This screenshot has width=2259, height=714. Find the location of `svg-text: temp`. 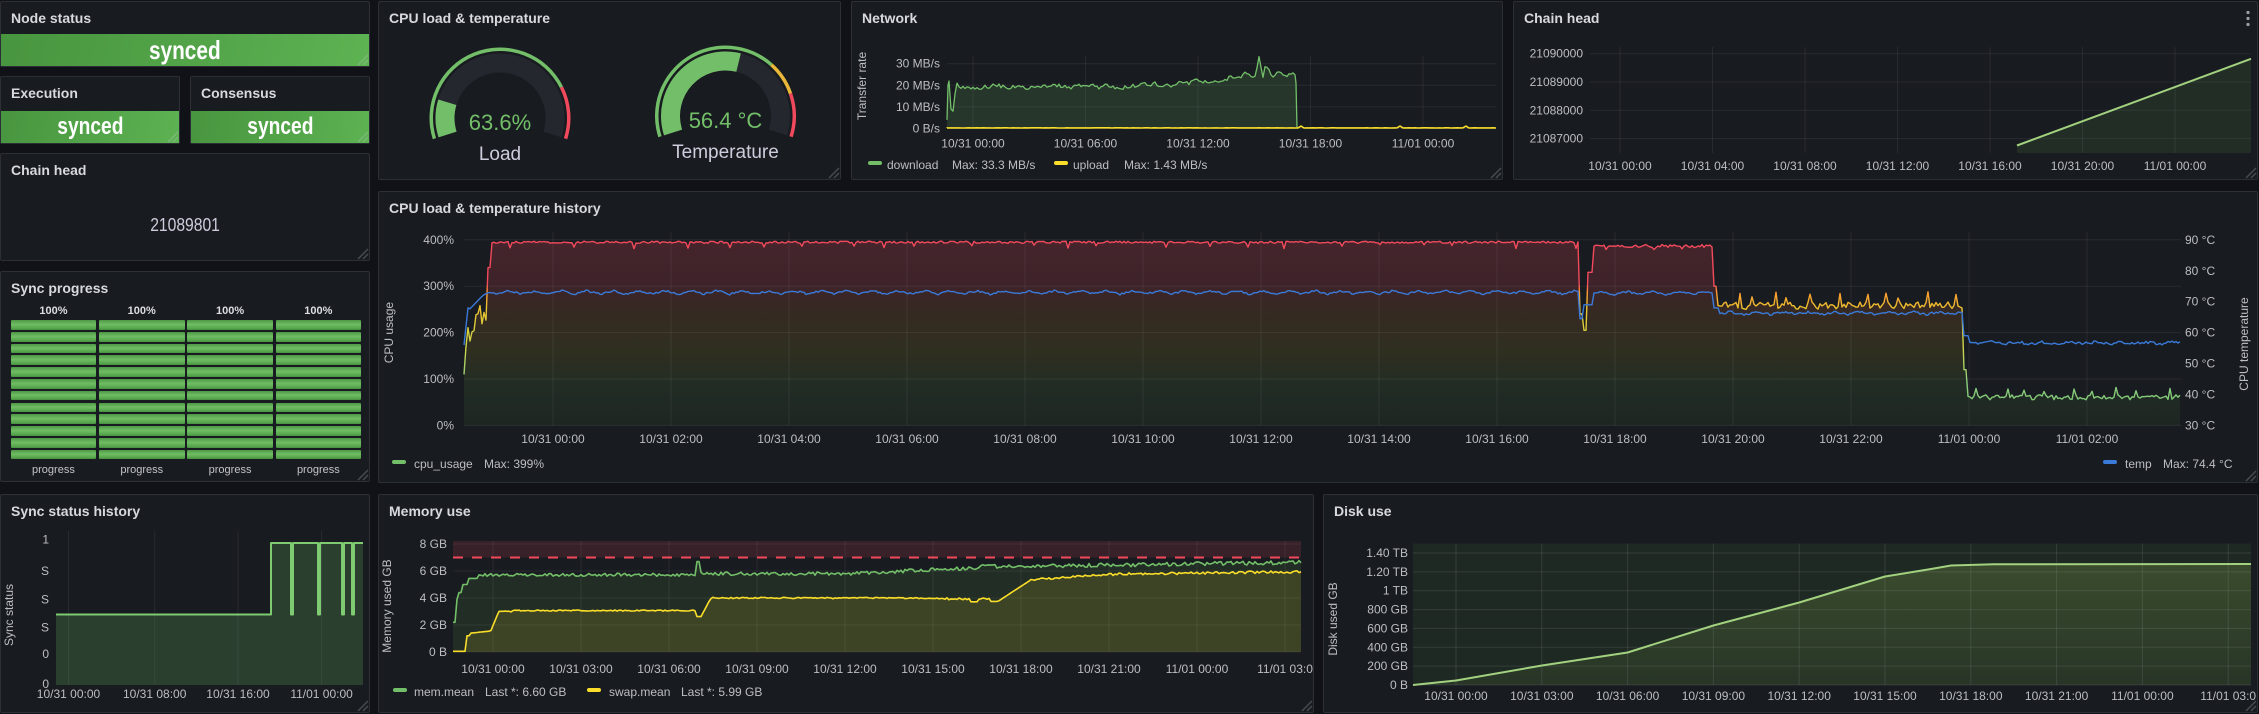

svg-text: temp is located at coordinates (2138, 464).